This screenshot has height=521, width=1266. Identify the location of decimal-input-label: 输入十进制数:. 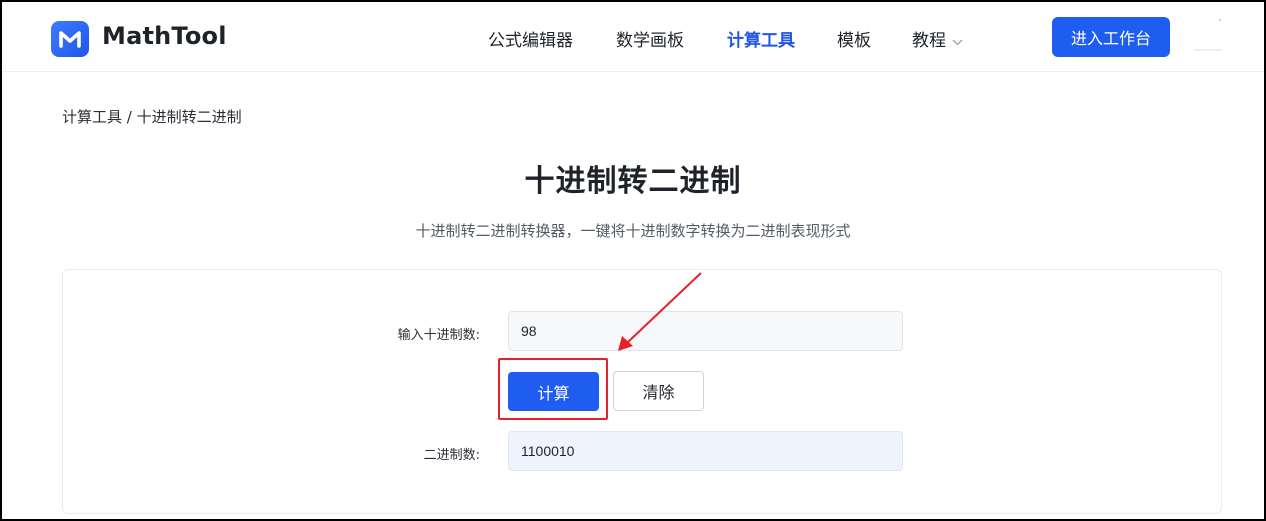
(438, 335).